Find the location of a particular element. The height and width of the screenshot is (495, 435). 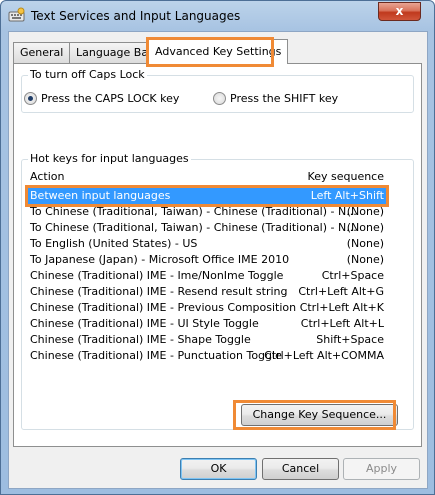

ok-button-label: OK is located at coordinates (218, 468).